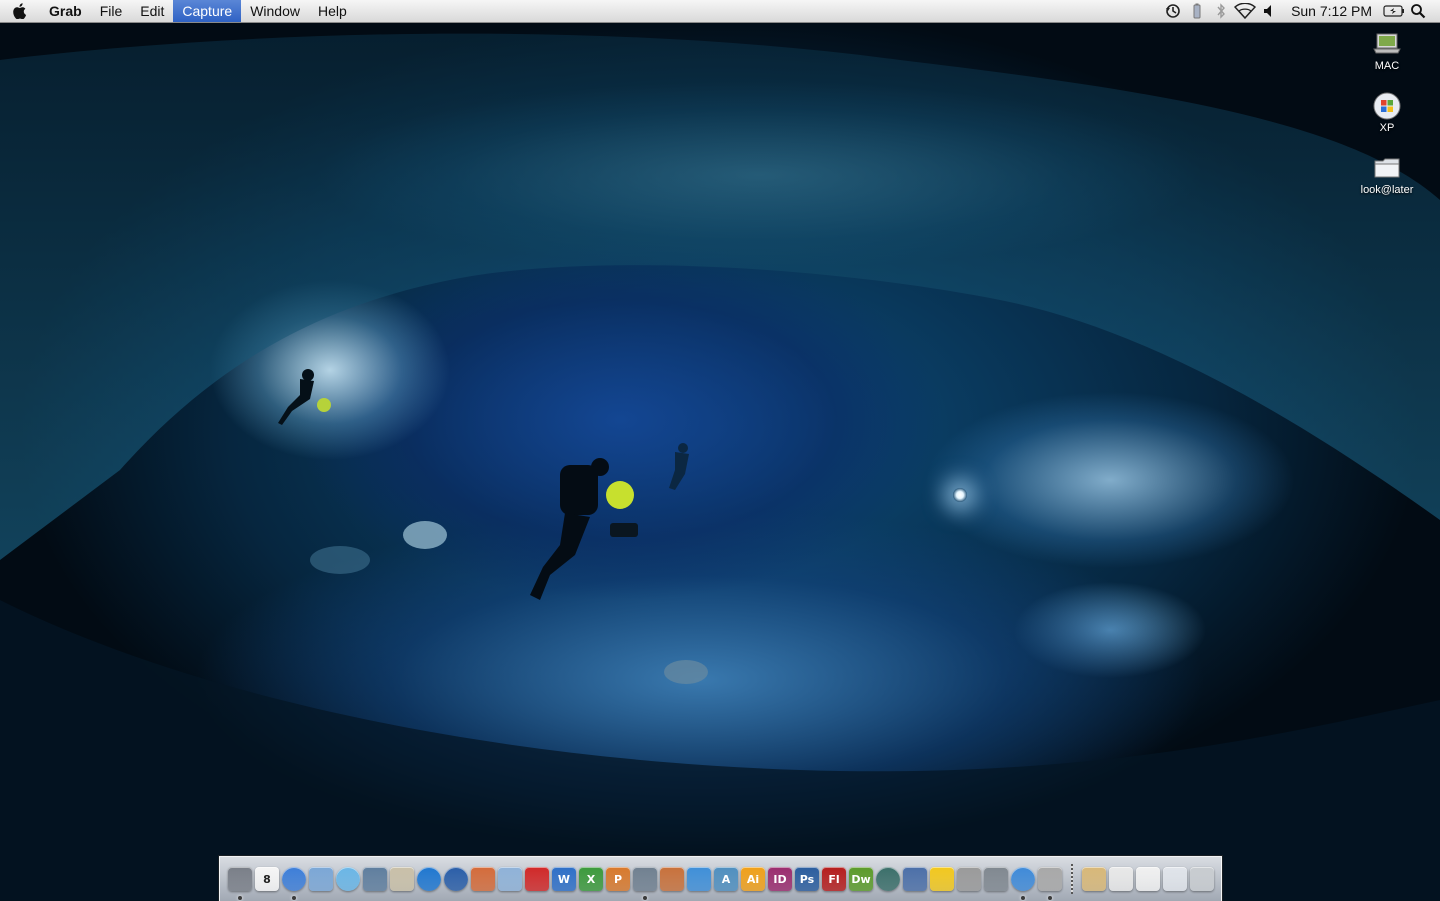  I want to click on word-icon: W, so click(564, 879).